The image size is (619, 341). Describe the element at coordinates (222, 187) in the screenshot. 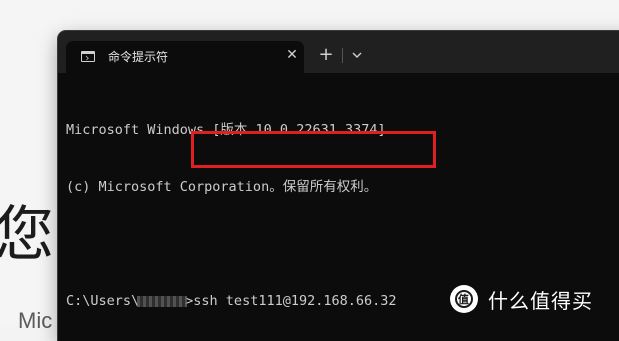

I see `copyright-line: (c) Microsoft Corporation。保留所有权利。` at that location.